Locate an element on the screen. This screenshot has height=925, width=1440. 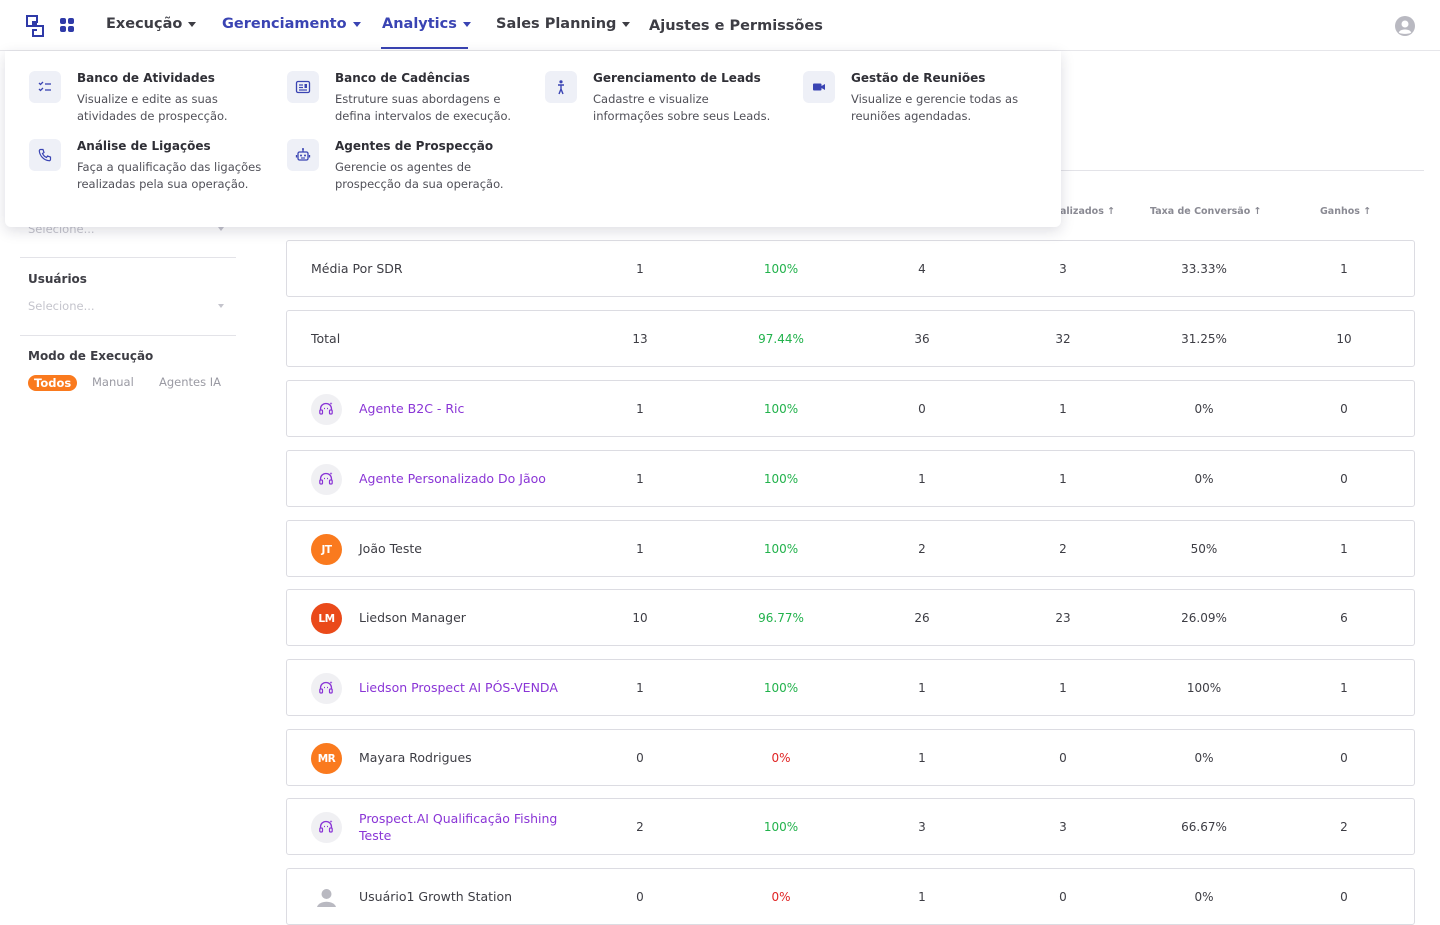
table-row: Total 13 97.44% 36 32 31.25% 10 is located at coordinates (850, 338).